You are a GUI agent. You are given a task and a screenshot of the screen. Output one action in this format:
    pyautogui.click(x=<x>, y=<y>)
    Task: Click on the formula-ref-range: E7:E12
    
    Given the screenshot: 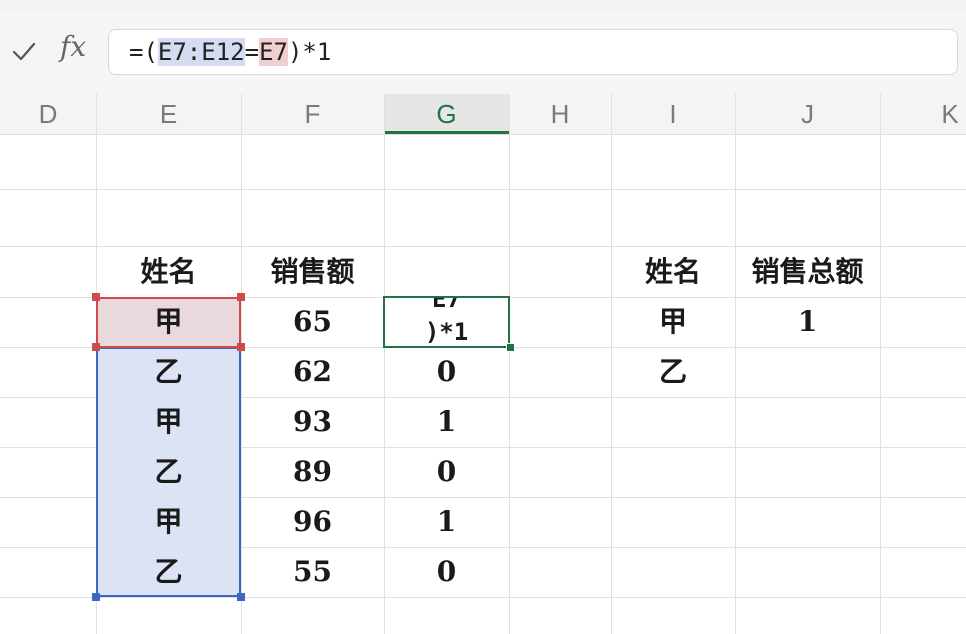 What is the action you would take?
    pyautogui.click(x=201, y=52)
    